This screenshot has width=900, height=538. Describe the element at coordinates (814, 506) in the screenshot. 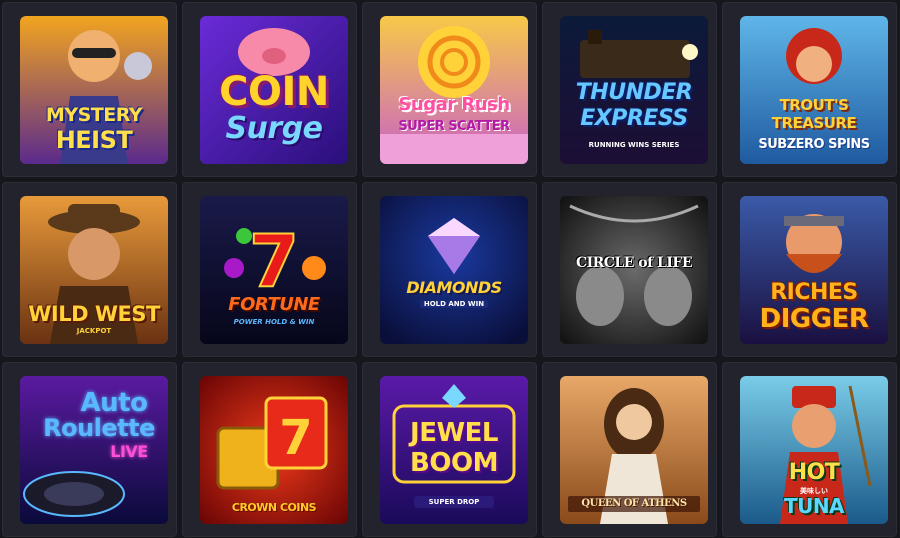

I see `game-title: TUNA` at that location.